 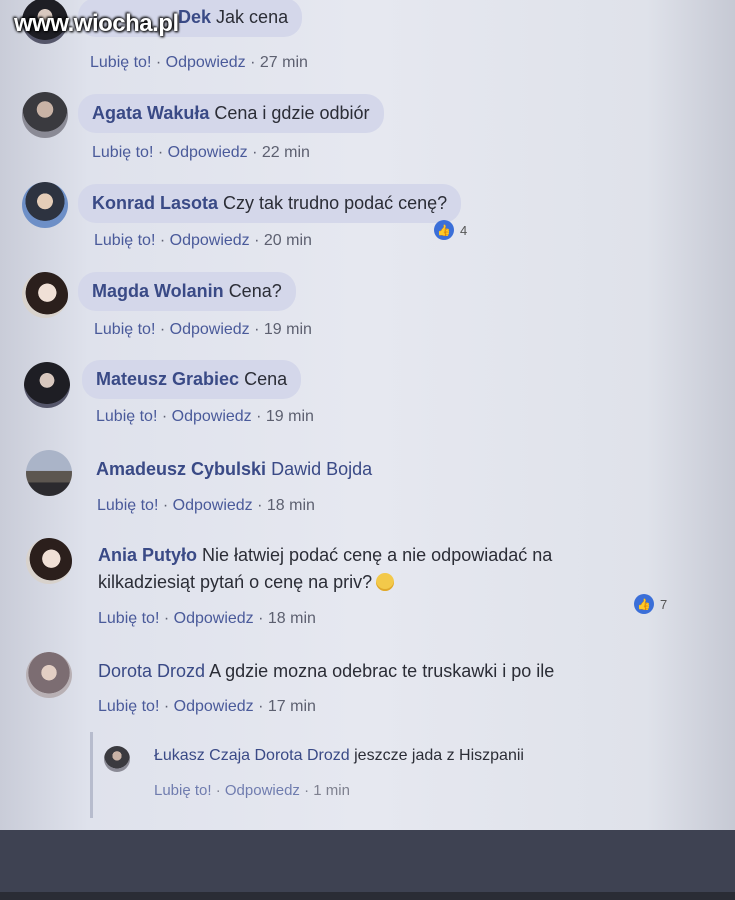 What do you see at coordinates (331, 790) in the screenshot?
I see `timestamp: 1 min` at bounding box center [331, 790].